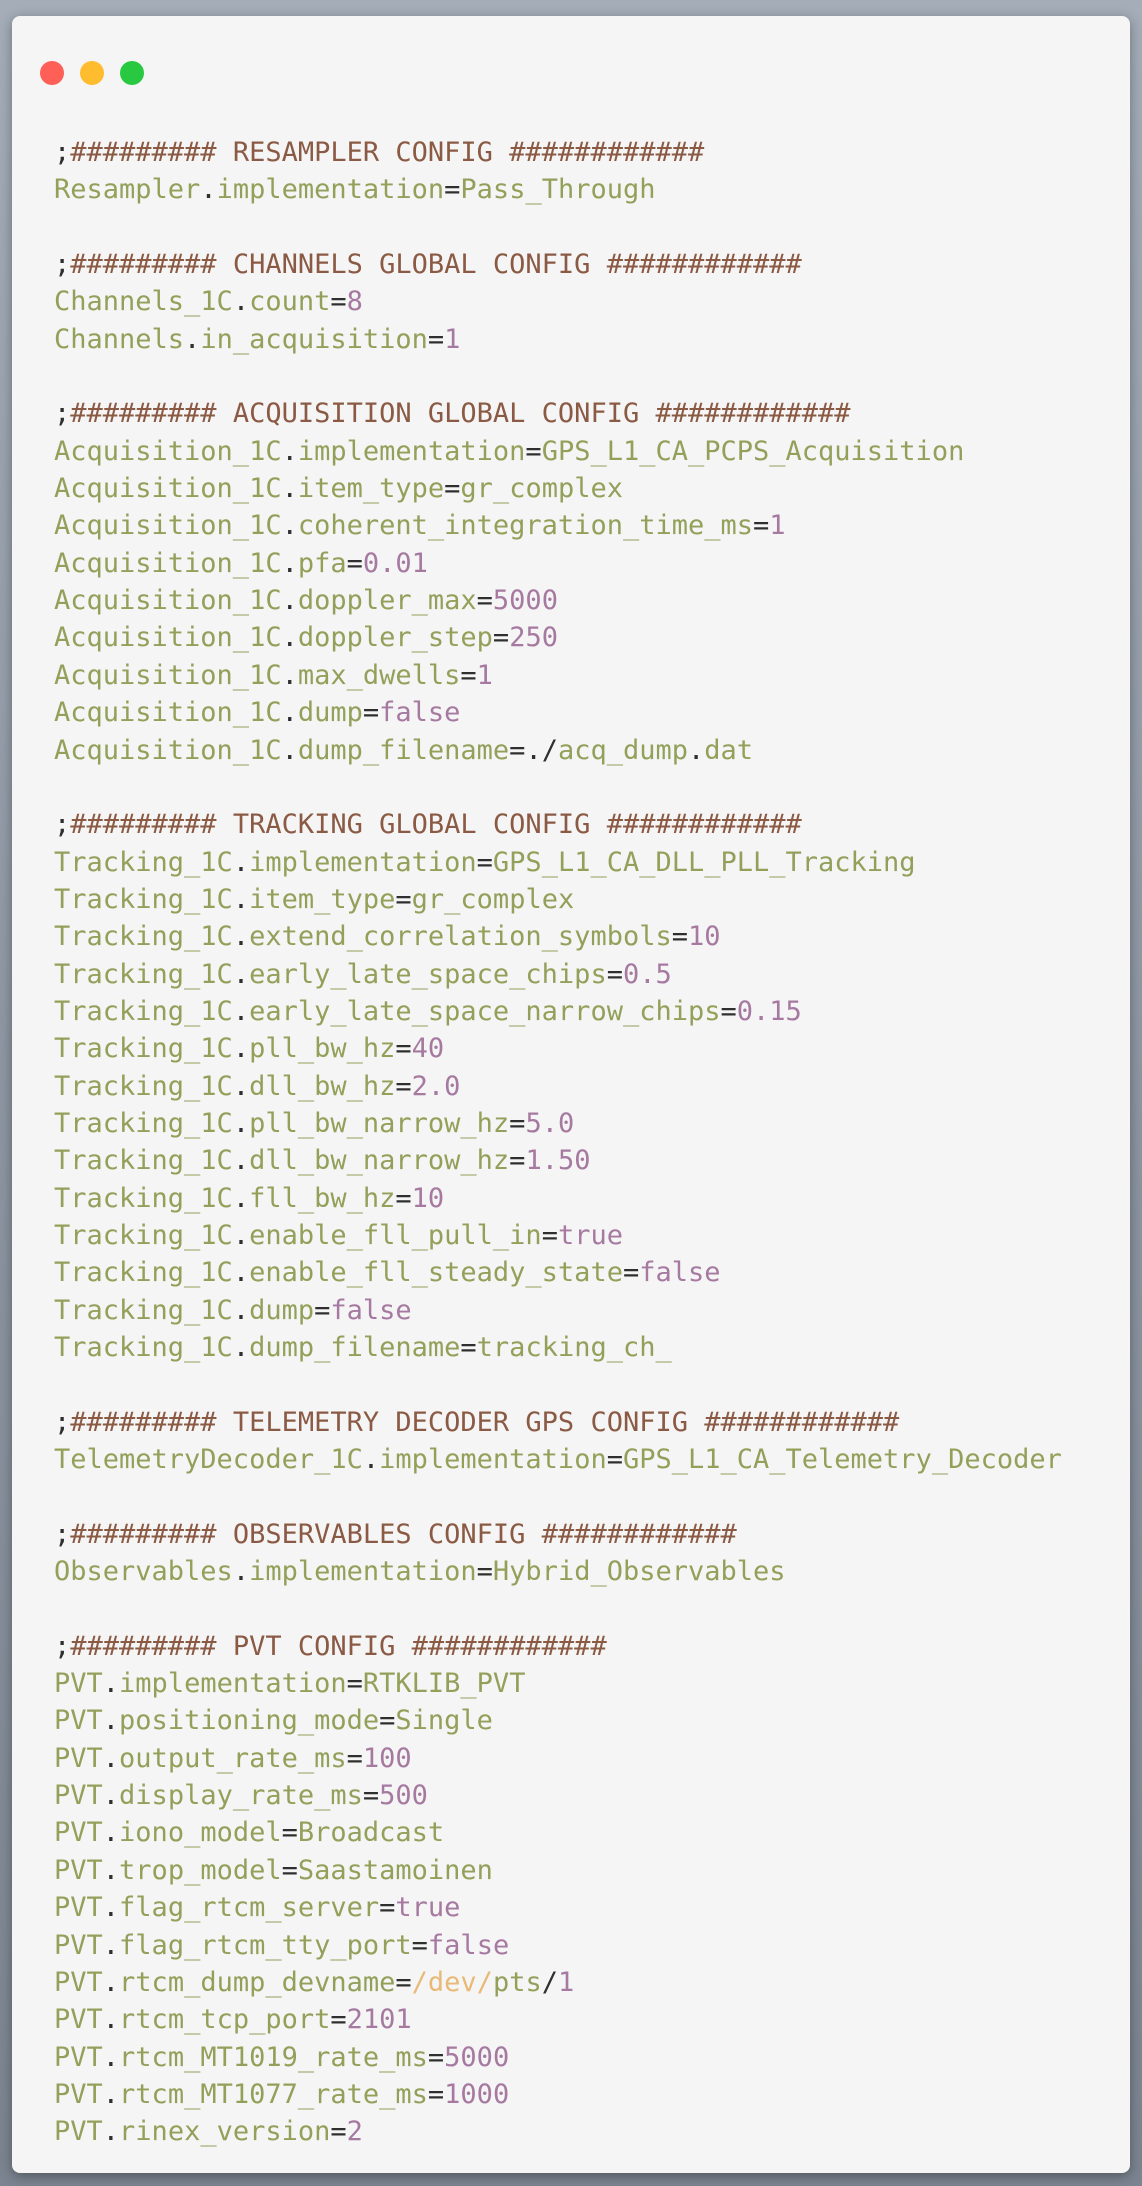  Describe the element at coordinates (411, 451) in the screenshot. I see `key-token: implementation` at that location.